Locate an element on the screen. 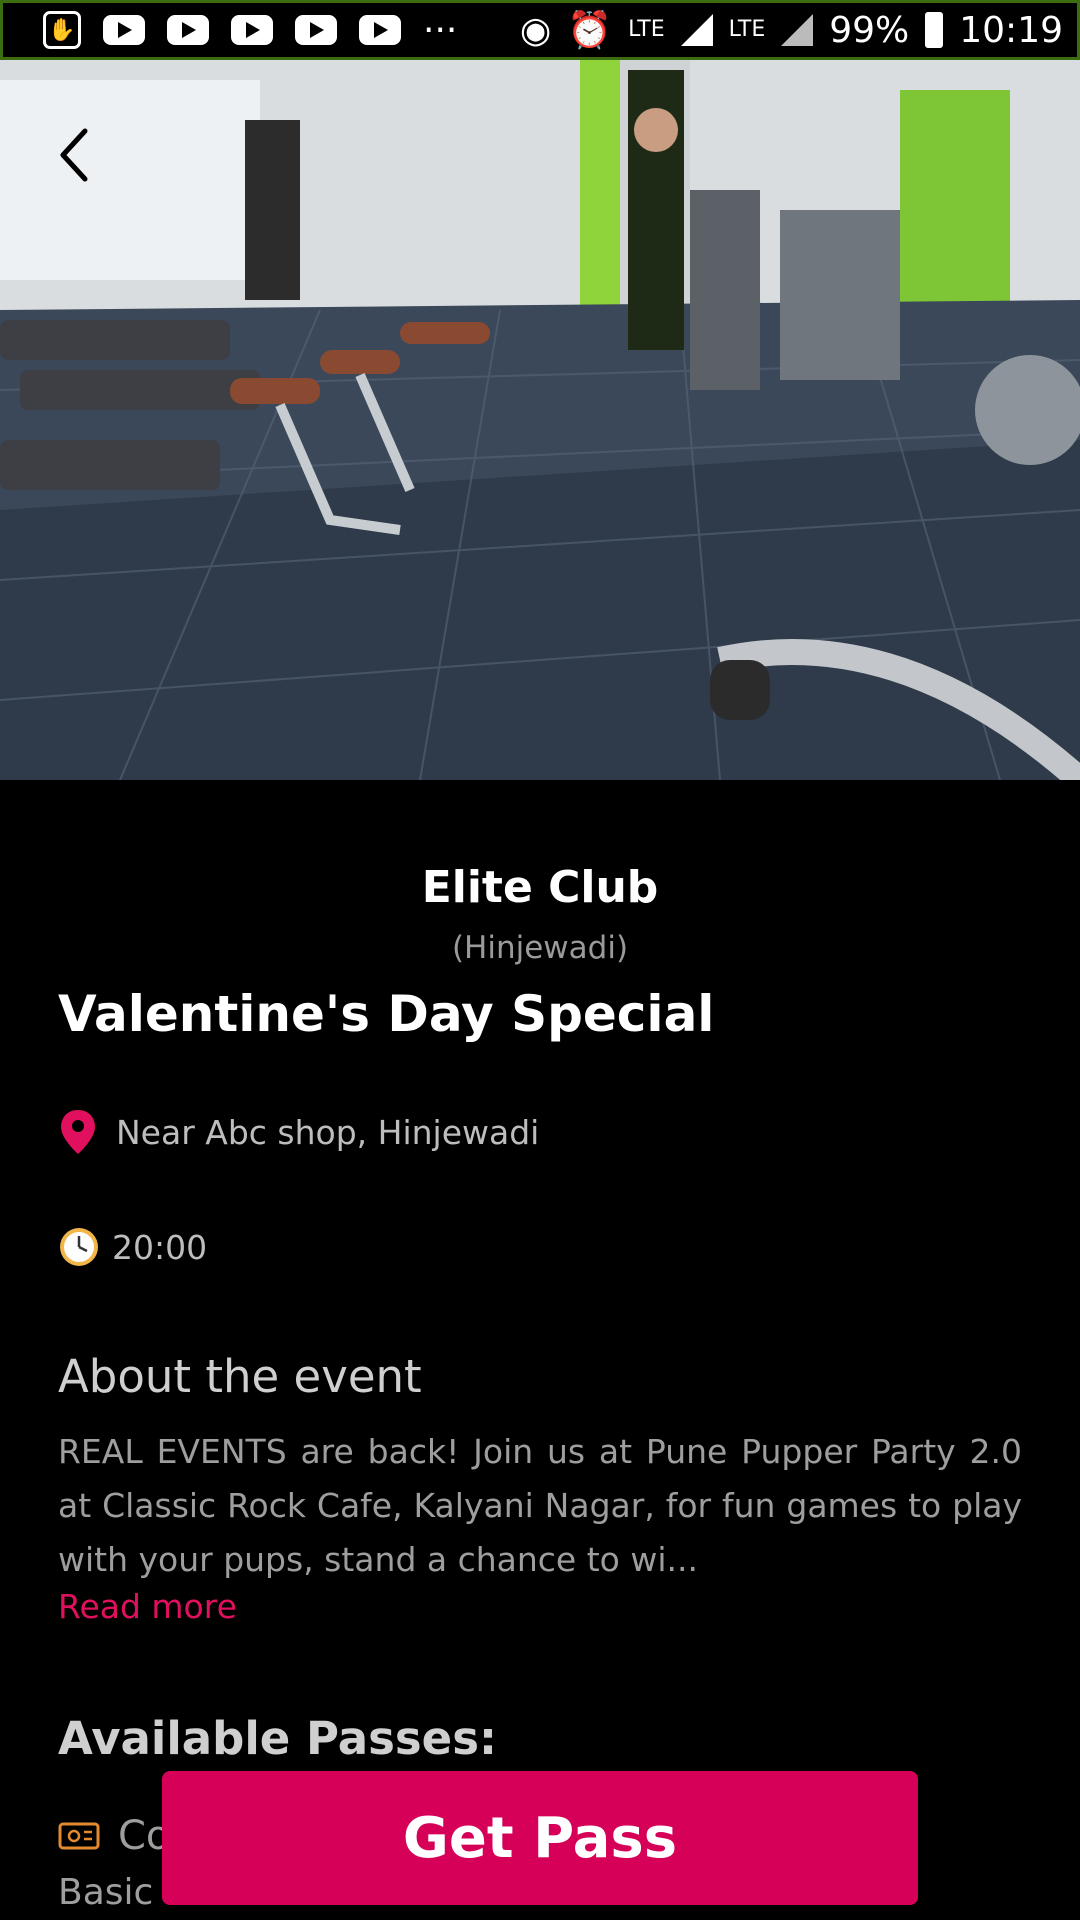 Image resolution: width=1080 pixels, height=1920 pixels. more-notifications-icon: ··· is located at coordinates (440, 30).